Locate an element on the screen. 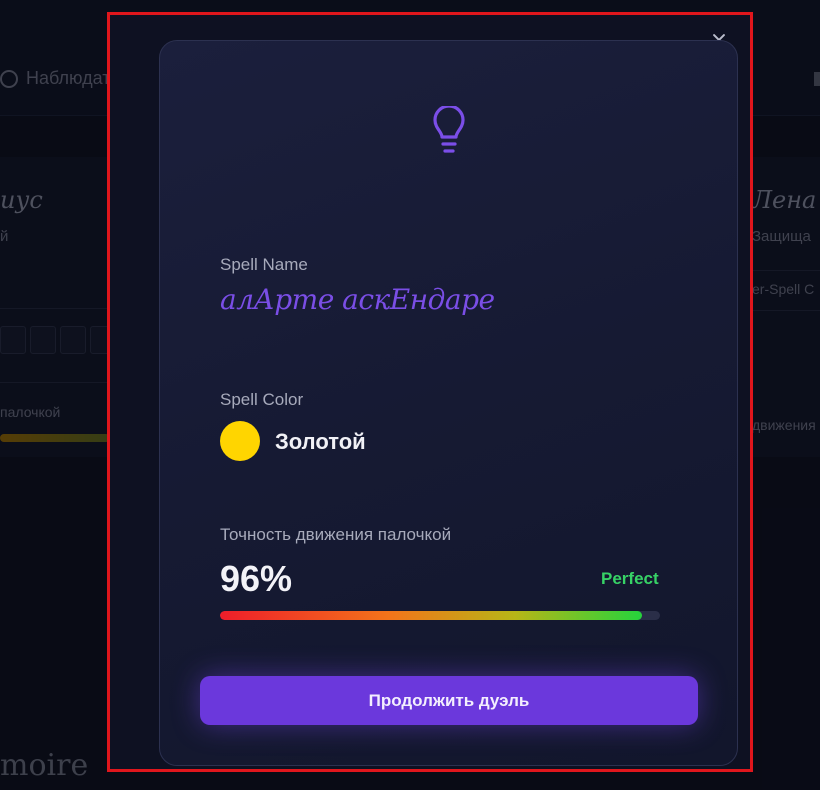 The image size is (820, 790). accuracy-bar-fill is located at coordinates (431, 615).